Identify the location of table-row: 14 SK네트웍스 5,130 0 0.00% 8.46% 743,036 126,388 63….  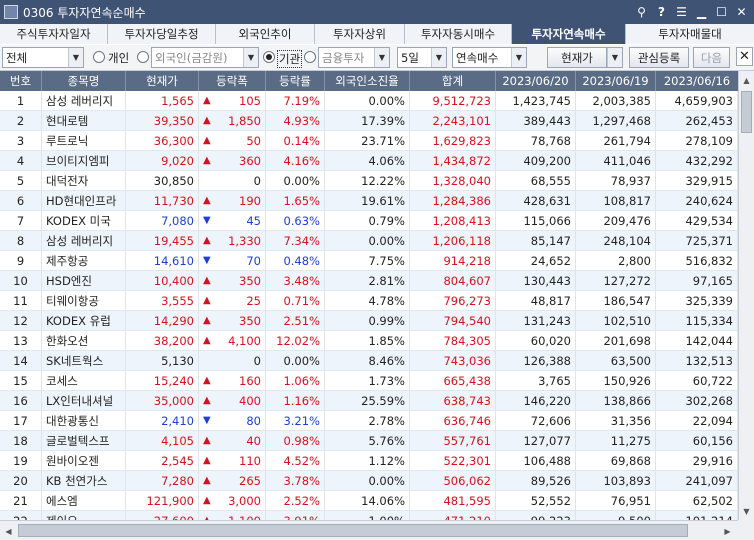
(369, 361).